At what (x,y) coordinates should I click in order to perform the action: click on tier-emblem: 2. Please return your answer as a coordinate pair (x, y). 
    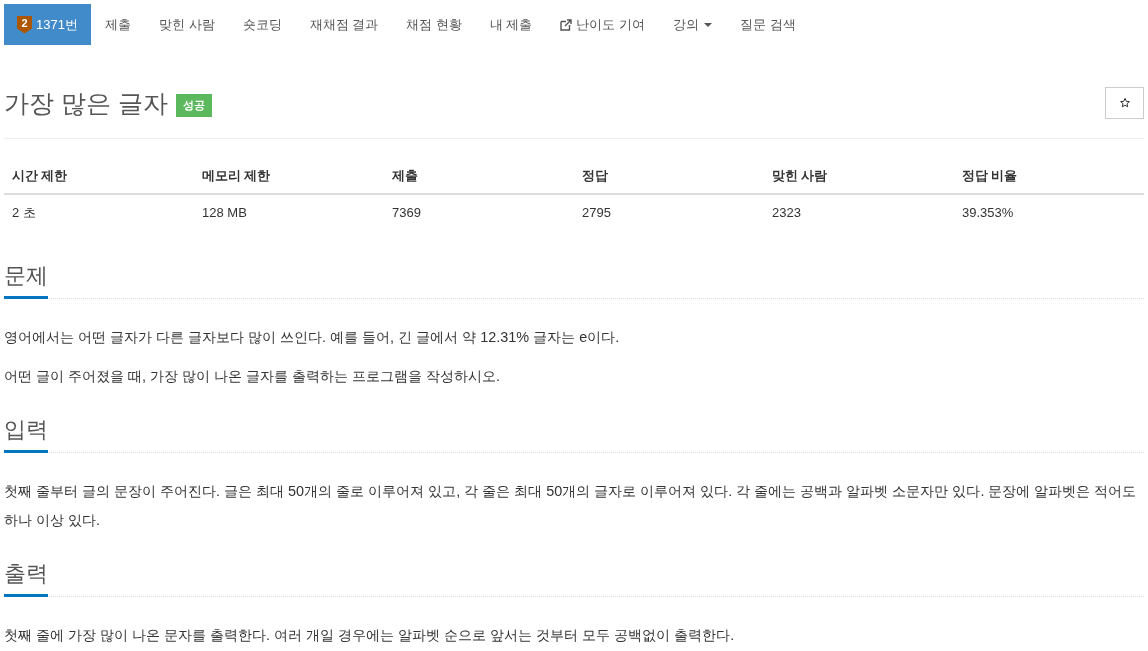
    Looking at the image, I should click on (24, 24).